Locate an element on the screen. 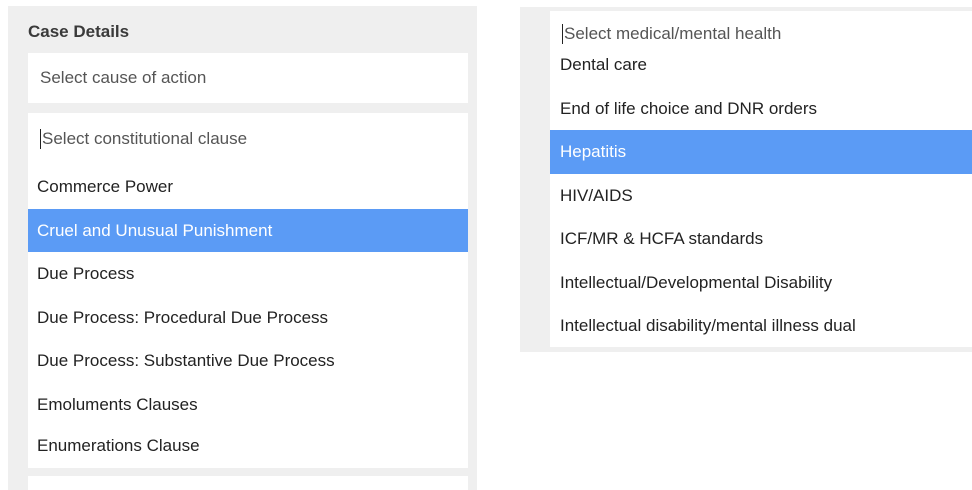  clause-option-enumerations-clause: Enumerations Clause is located at coordinates (248, 446).